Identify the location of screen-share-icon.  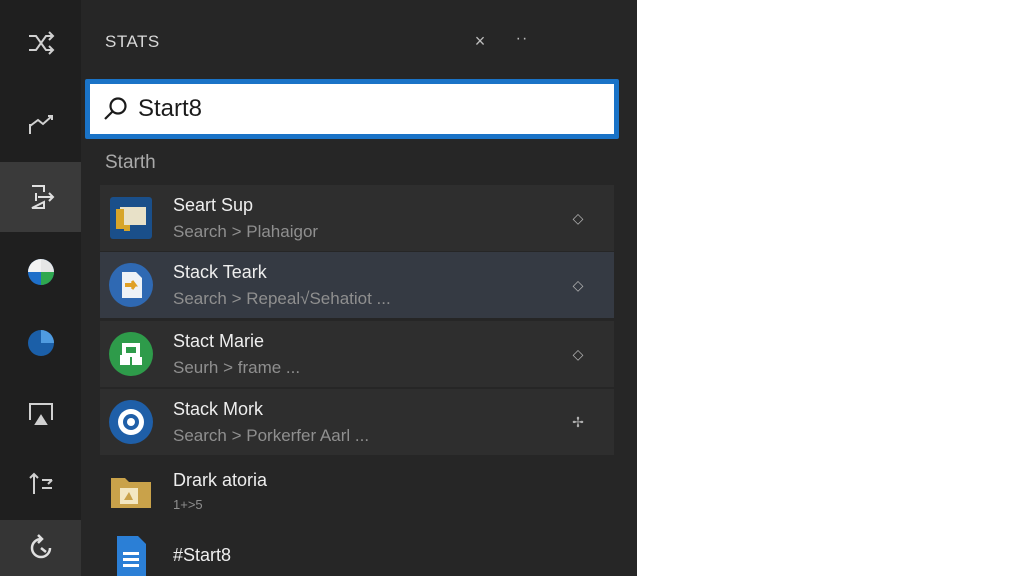
(40, 414).